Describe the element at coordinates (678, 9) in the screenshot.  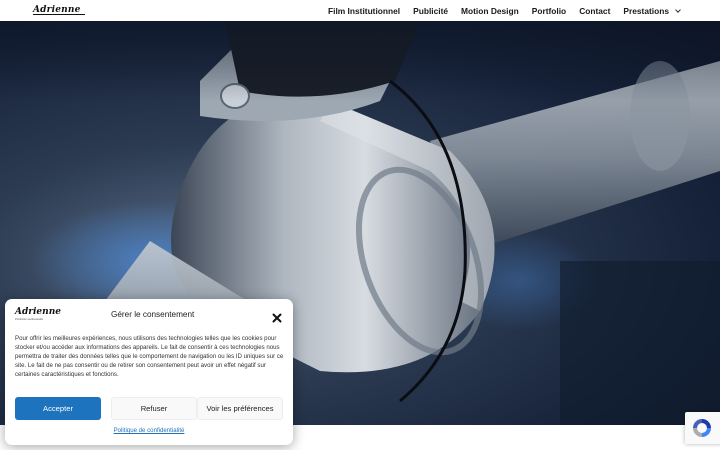
I see `chevron-down-icon` at that location.